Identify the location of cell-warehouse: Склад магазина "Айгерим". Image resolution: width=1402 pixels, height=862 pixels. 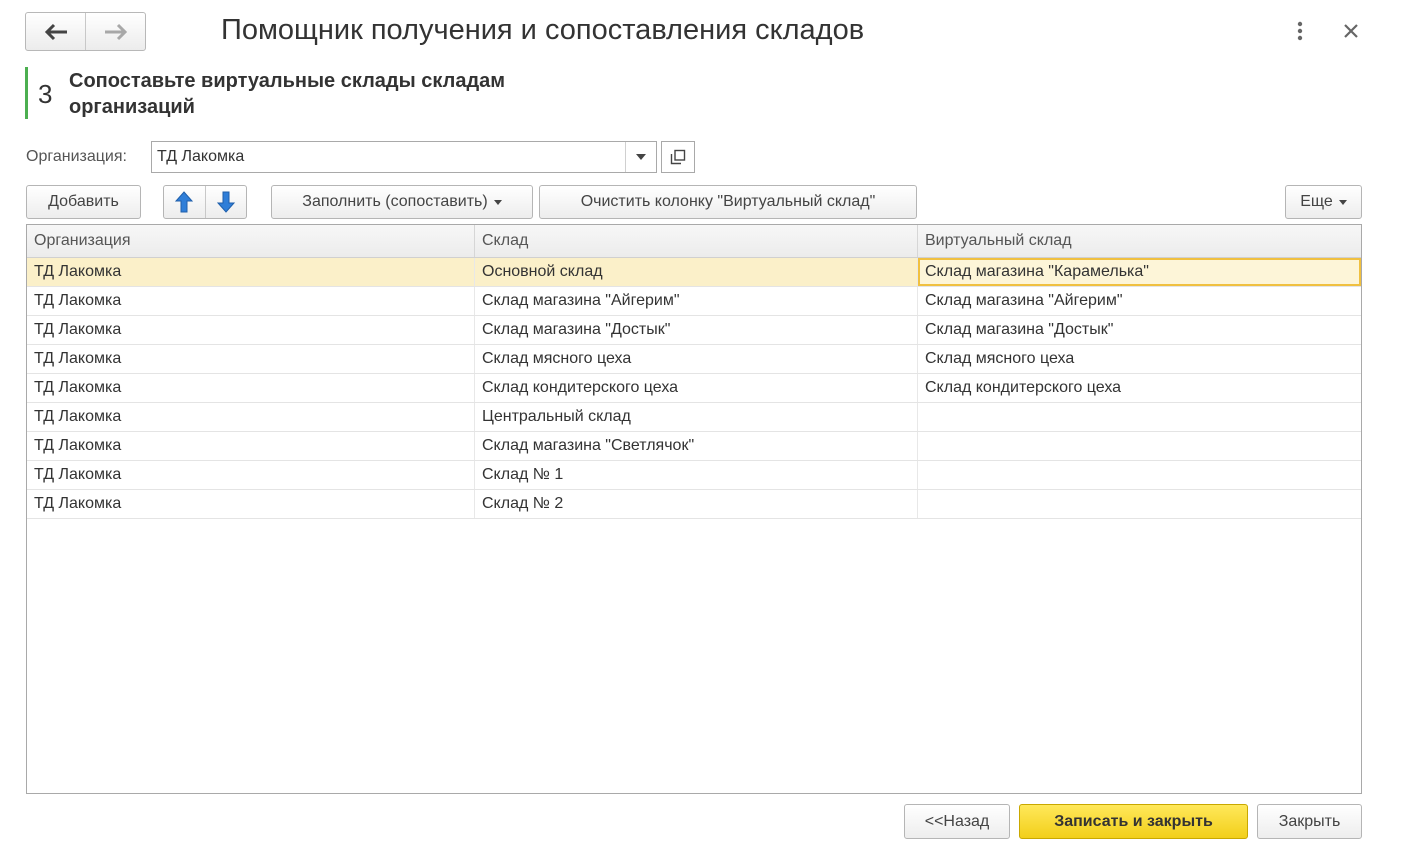
(696, 301).